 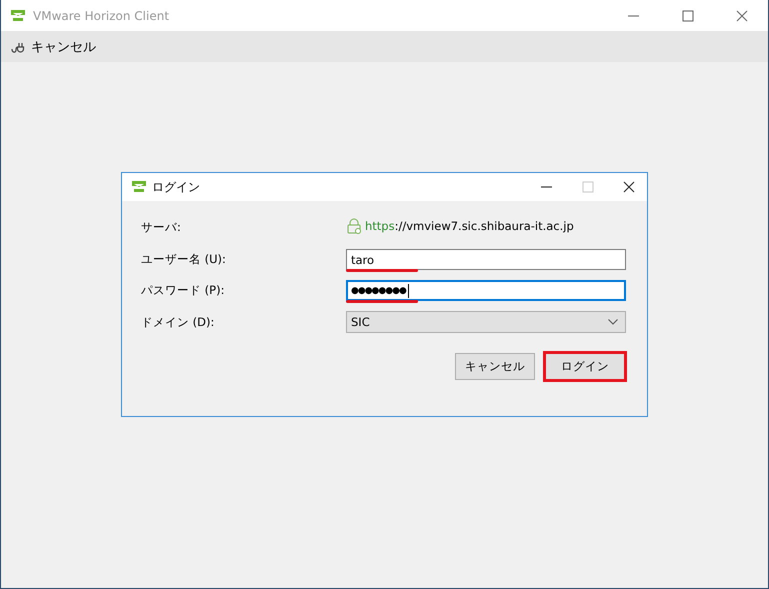 I want to click on field-label: ドメイン (D):, so click(x=178, y=322).